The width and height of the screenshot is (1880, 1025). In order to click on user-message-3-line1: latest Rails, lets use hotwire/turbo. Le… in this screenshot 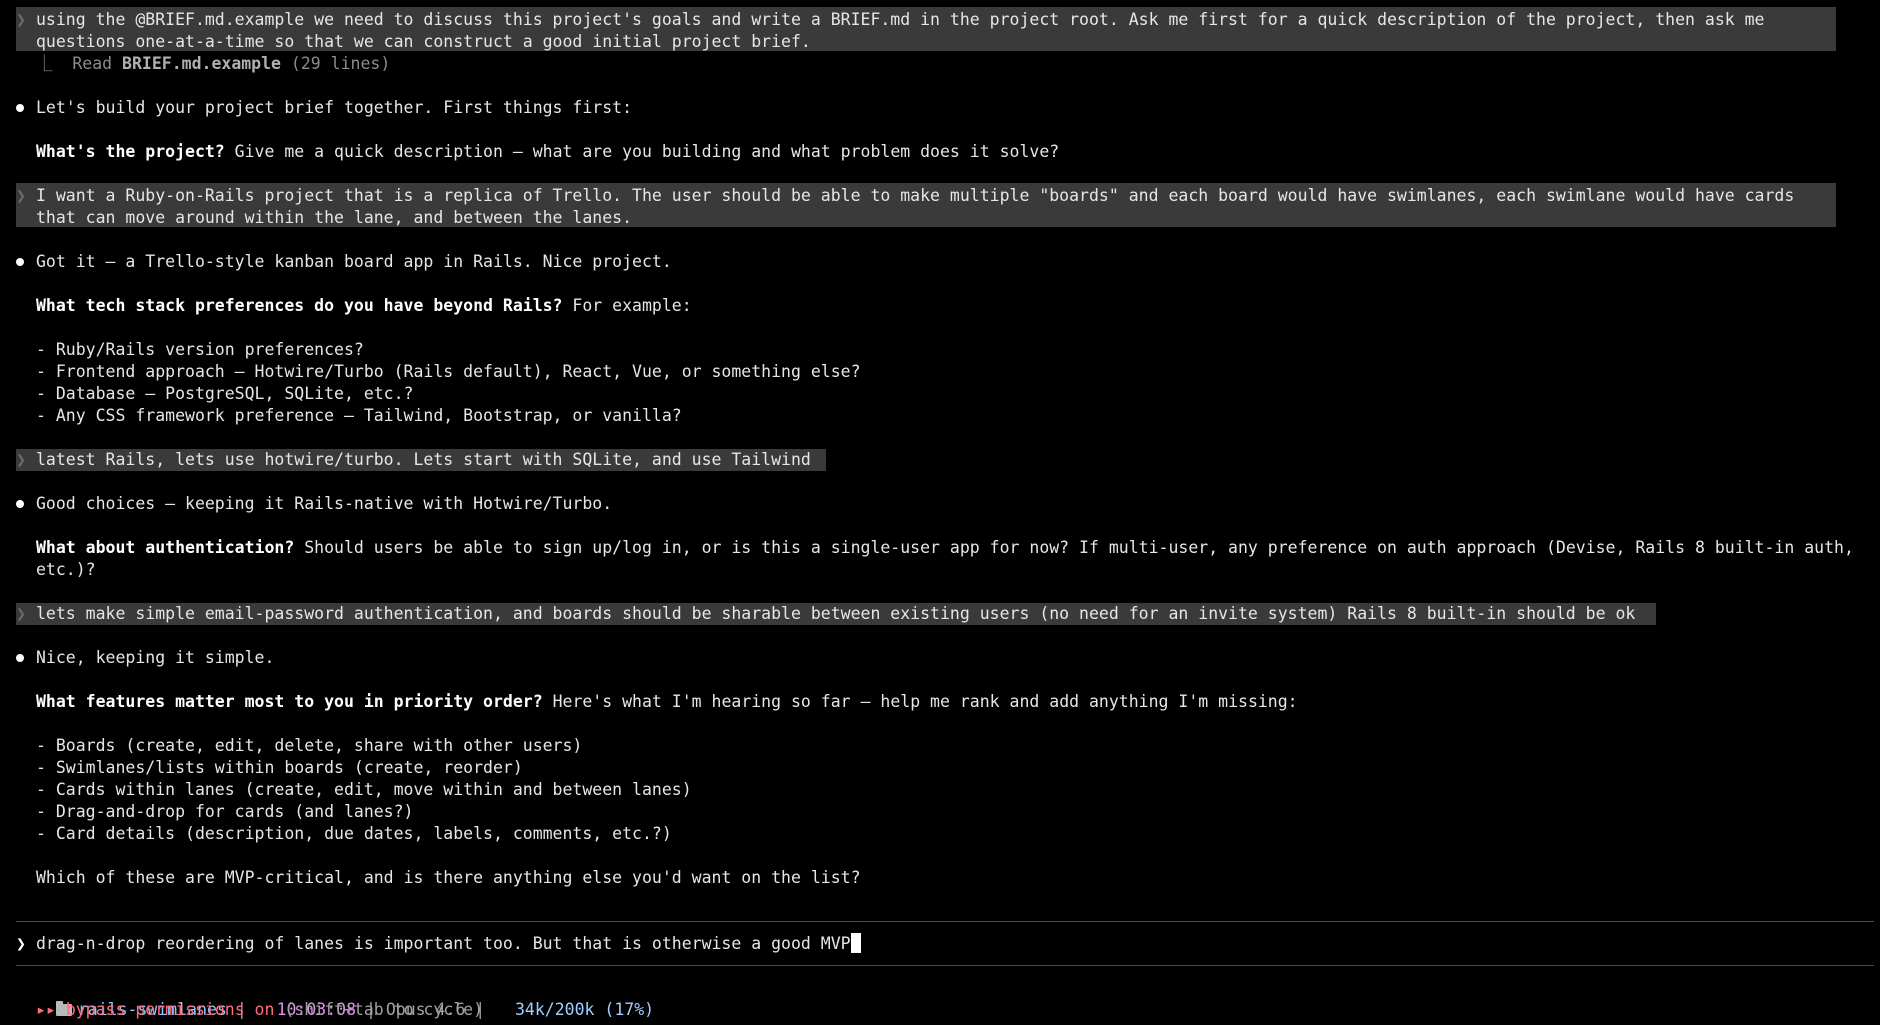, I will do `click(423, 459)`.